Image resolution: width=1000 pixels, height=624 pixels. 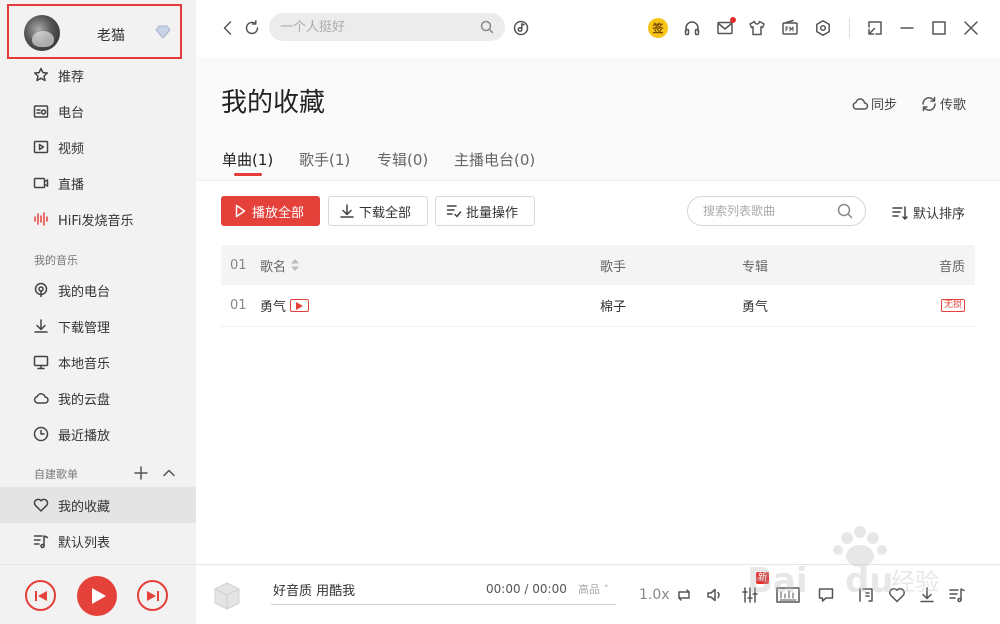 What do you see at coordinates (598, 306) in the screenshot?
I see `table-row: 01 勇气 棉子 勇气 无损` at bounding box center [598, 306].